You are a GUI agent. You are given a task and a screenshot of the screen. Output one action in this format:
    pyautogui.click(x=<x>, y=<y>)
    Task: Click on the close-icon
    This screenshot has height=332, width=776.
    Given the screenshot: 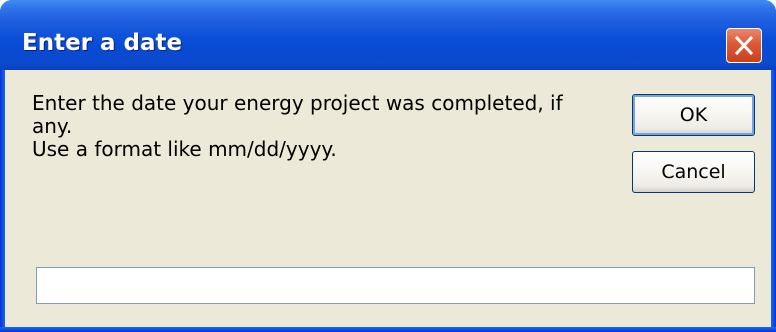 What is the action you would take?
    pyautogui.click(x=744, y=45)
    